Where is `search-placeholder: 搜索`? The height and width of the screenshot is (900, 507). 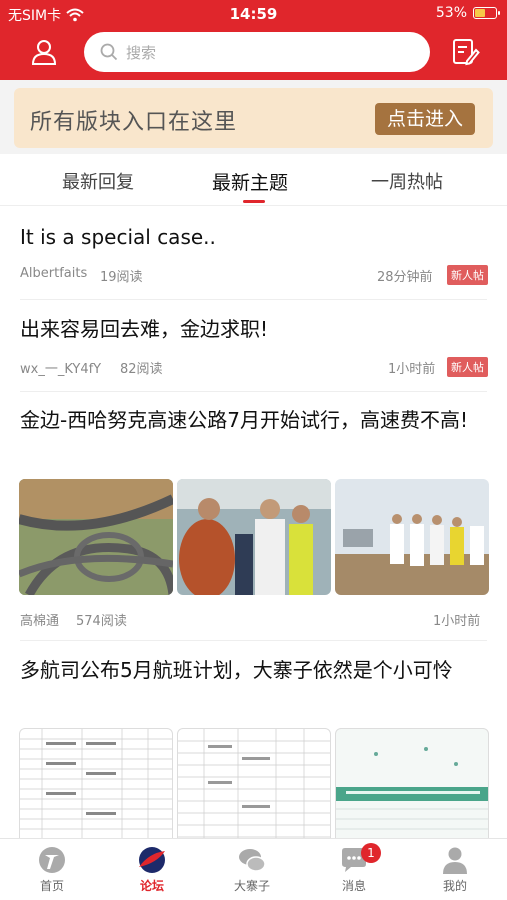 search-placeholder: 搜索 is located at coordinates (141, 52).